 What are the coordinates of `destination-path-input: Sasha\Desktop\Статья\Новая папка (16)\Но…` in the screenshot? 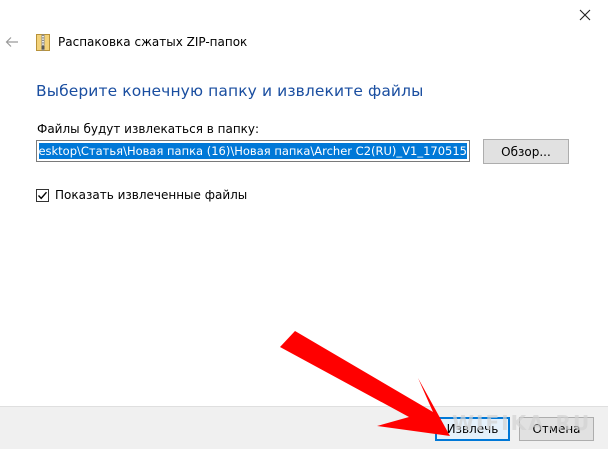 It's located at (253, 151).